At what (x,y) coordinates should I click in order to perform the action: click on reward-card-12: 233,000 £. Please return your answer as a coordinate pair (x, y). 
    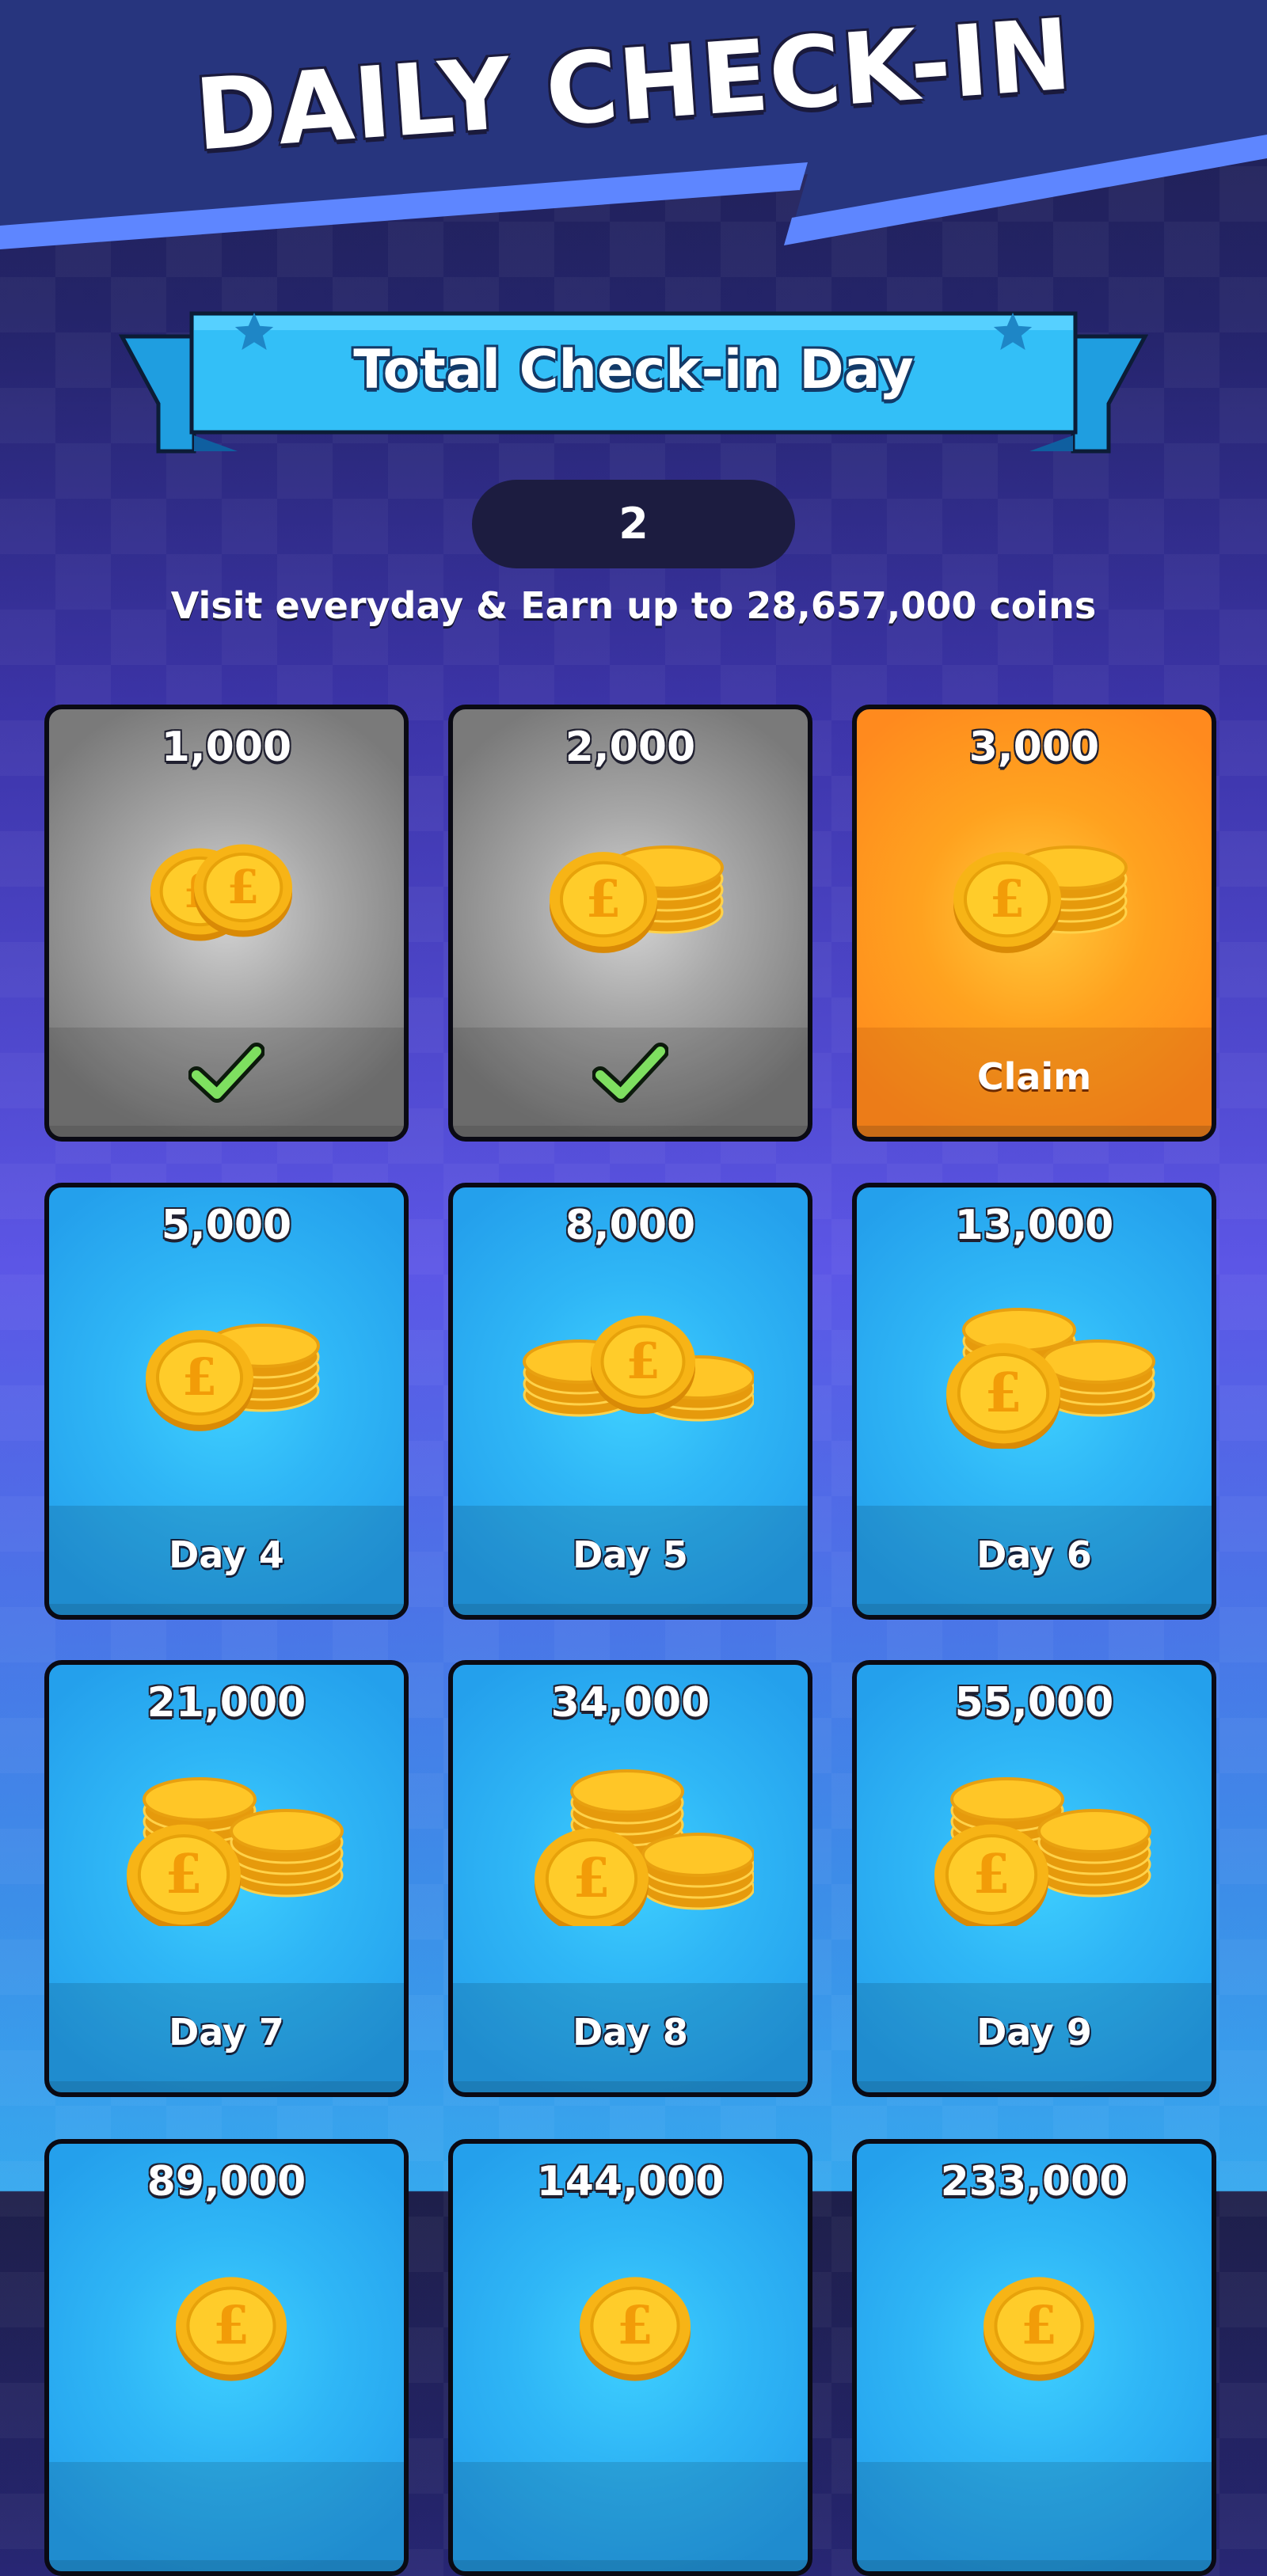
    Looking at the image, I should click on (1034, 2358).